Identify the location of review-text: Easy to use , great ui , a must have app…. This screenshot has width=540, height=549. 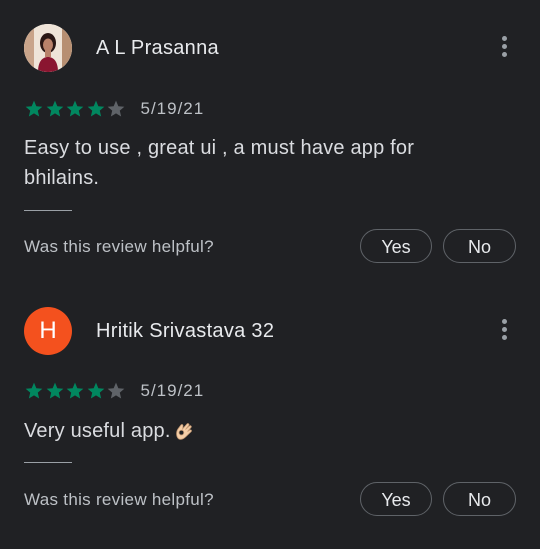
(219, 163).